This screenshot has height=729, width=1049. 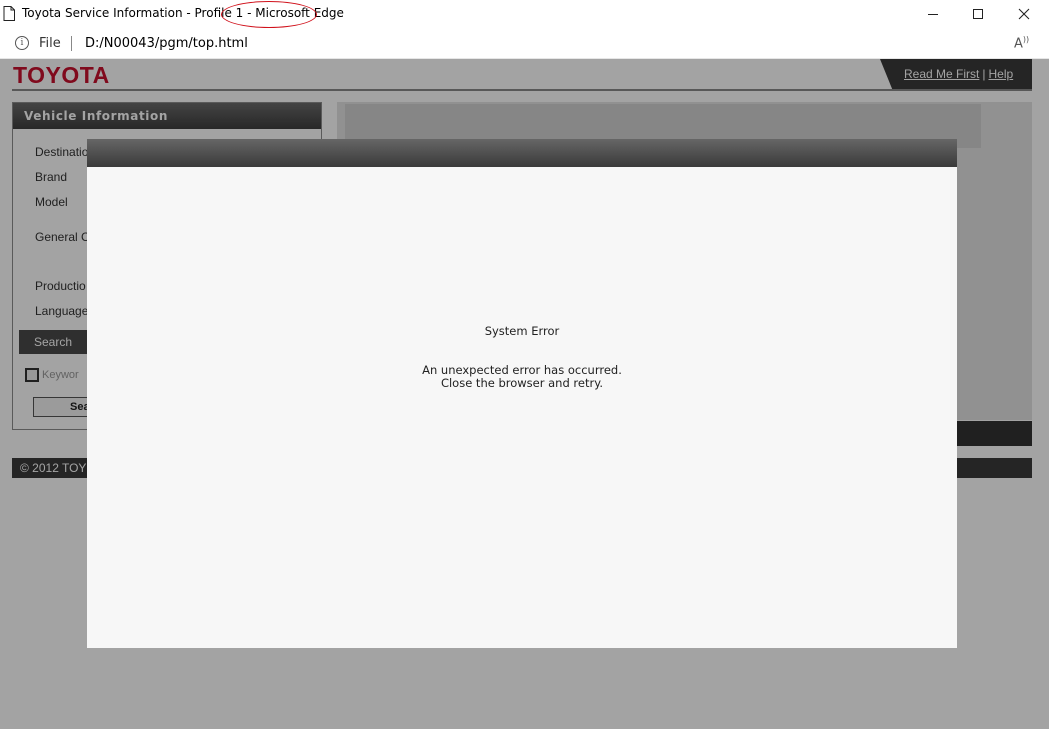 What do you see at coordinates (269, 14) in the screenshot?
I see `highlight-annotation-ring` at bounding box center [269, 14].